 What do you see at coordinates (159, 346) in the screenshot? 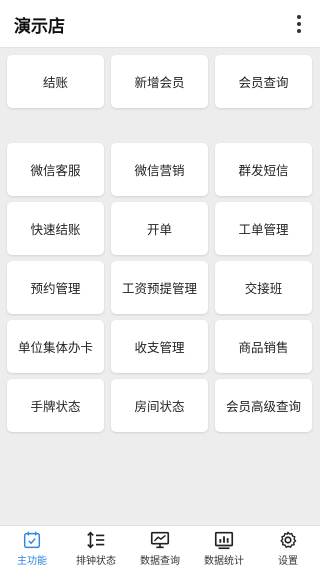
I see `income-expense-button: 收支管理` at bounding box center [159, 346].